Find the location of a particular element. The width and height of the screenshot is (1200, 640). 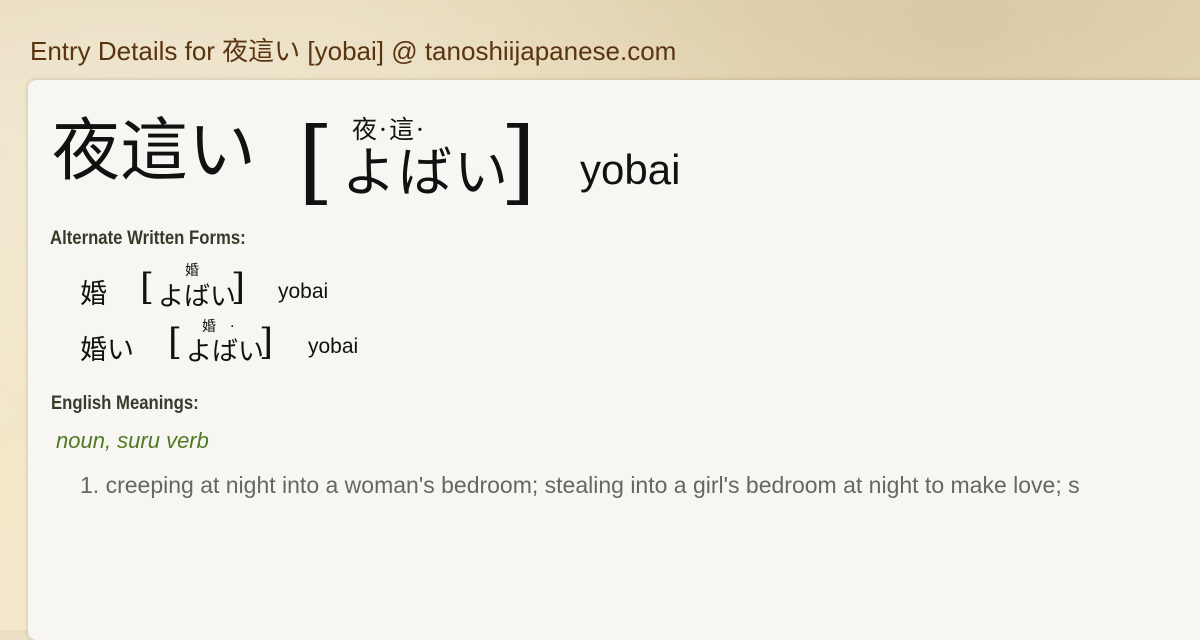

reading-bracket-open: [ is located at coordinates (316, 161).